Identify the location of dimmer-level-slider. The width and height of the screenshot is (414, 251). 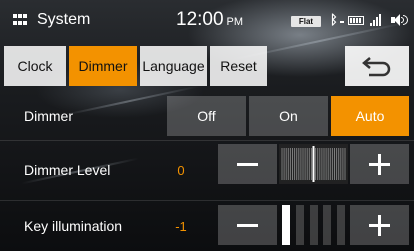
(313, 164).